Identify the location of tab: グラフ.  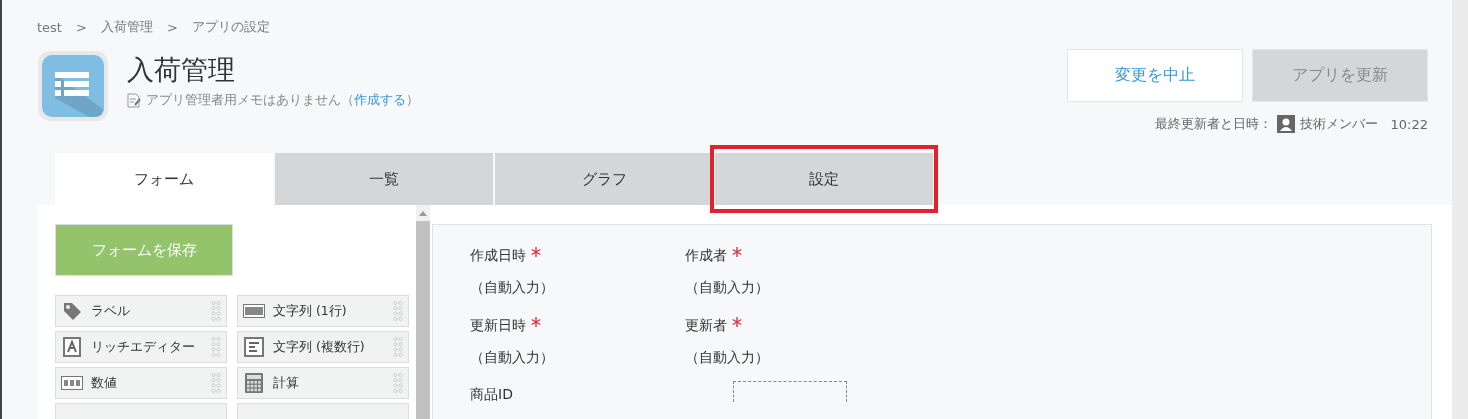
(604, 179).